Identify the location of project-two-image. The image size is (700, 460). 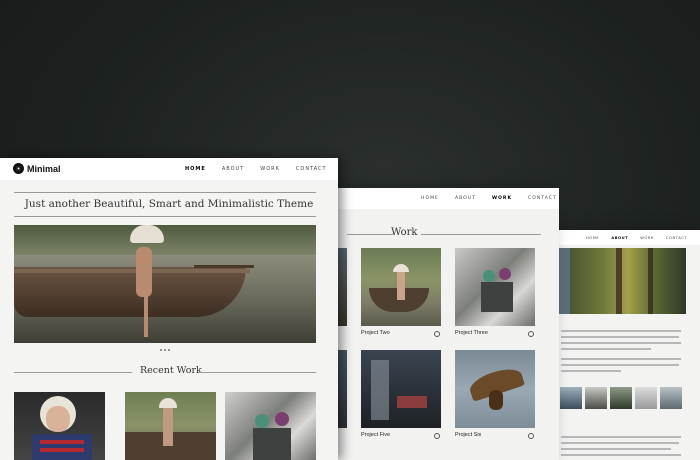
(401, 287).